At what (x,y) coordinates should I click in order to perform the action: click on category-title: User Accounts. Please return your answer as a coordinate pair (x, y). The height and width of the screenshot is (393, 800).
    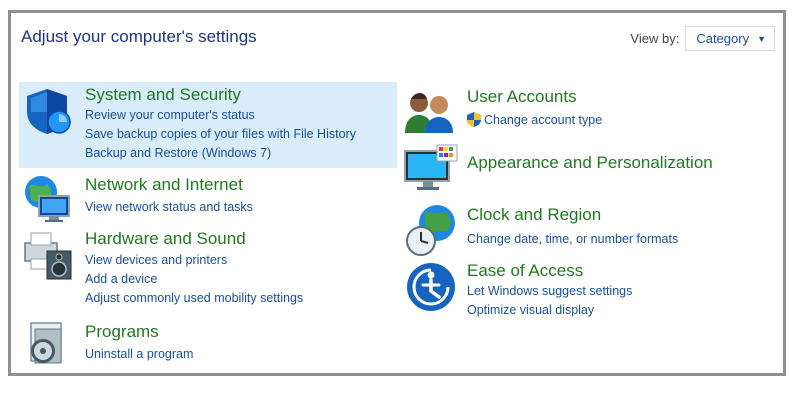
    Looking at the image, I should click on (522, 97).